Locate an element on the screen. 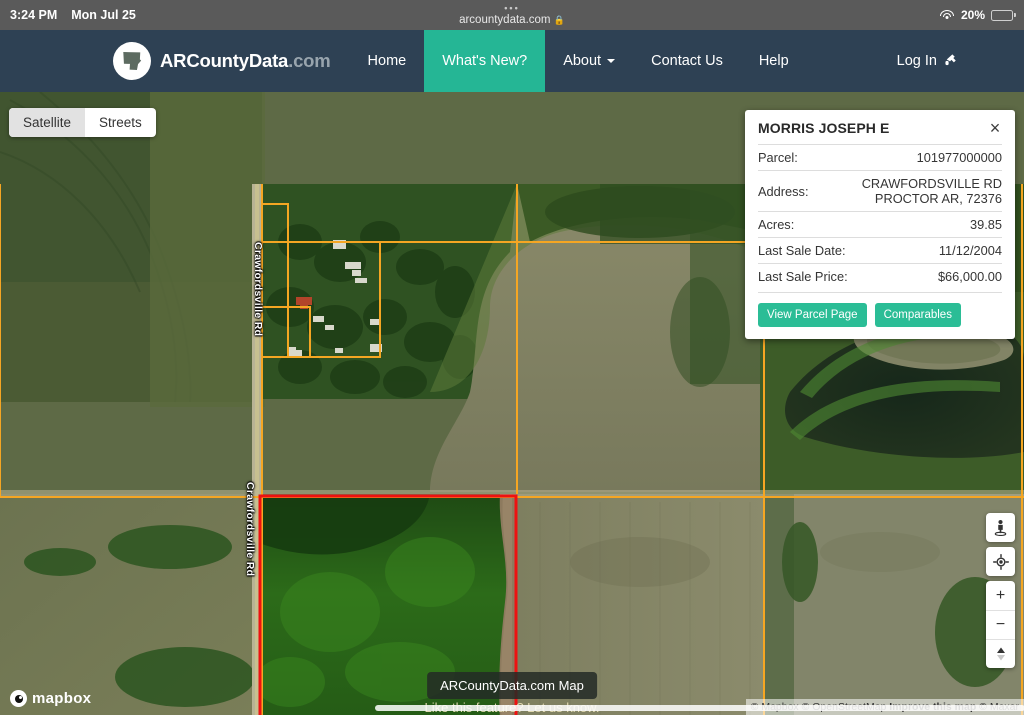 The height and width of the screenshot is (715, 1024). arkansas-state-logo-icon is located at coordinates (132, 61).